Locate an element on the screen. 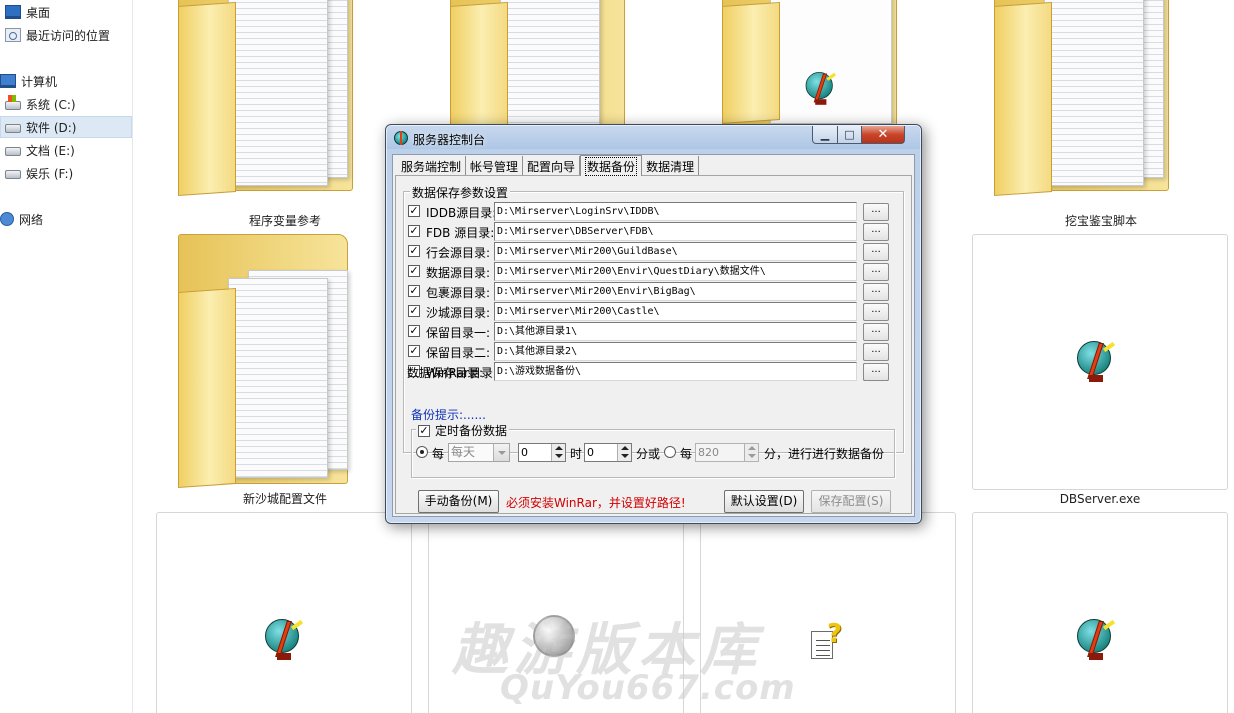 Image resolution: width=1234 pixels, height=713 pixels. drive-e-icon is located at coordinates (13, 151).